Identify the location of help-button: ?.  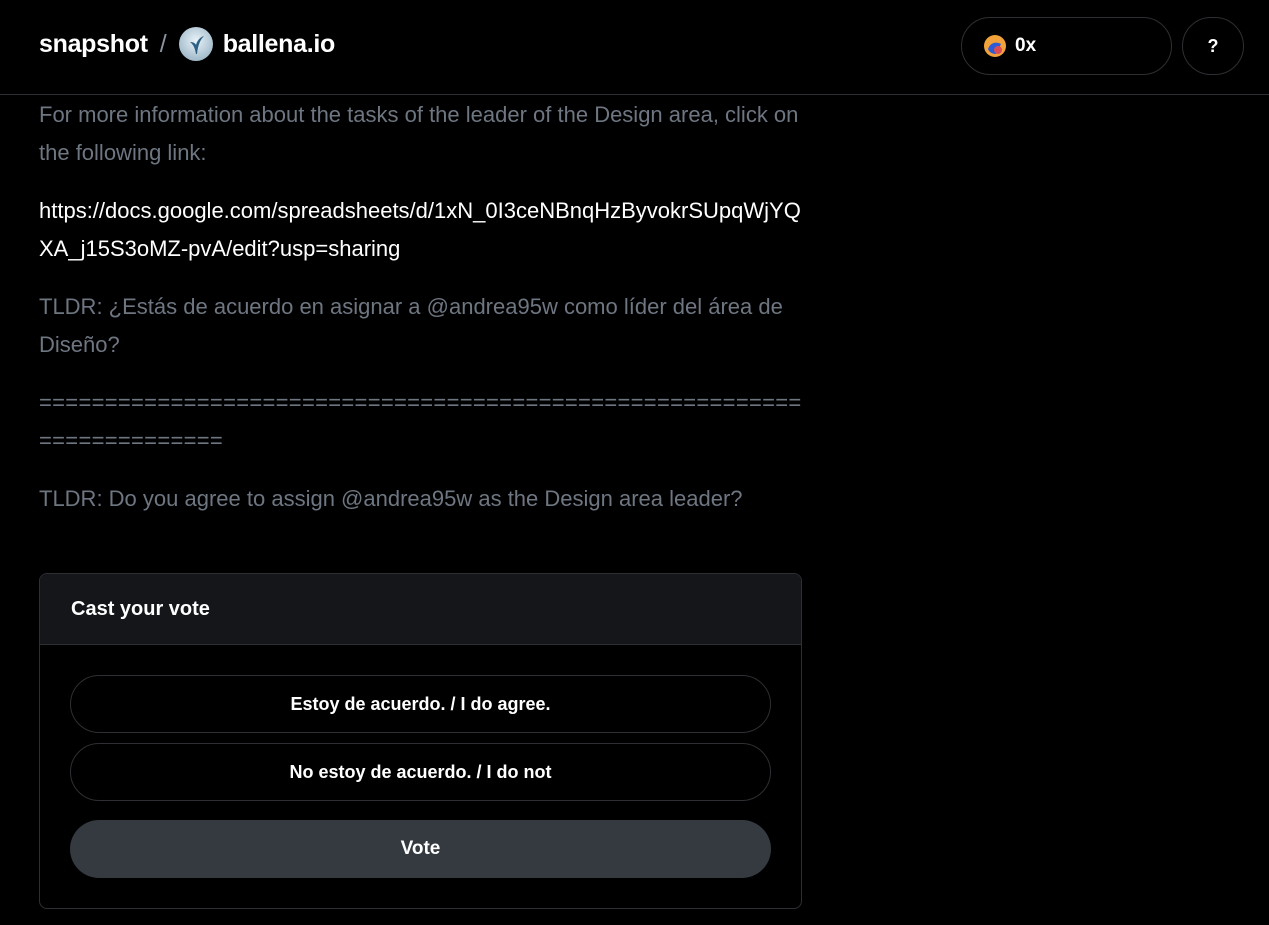
(1213, 46).